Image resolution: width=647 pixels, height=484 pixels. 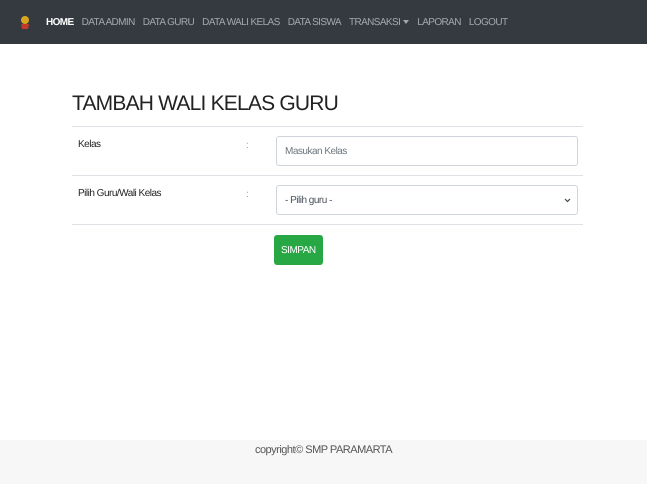 What do you see at coordinates (241, 22) in the screenshot?
I see `nav-link: DATA WALI KELAS` at bounding box center [241, 22].